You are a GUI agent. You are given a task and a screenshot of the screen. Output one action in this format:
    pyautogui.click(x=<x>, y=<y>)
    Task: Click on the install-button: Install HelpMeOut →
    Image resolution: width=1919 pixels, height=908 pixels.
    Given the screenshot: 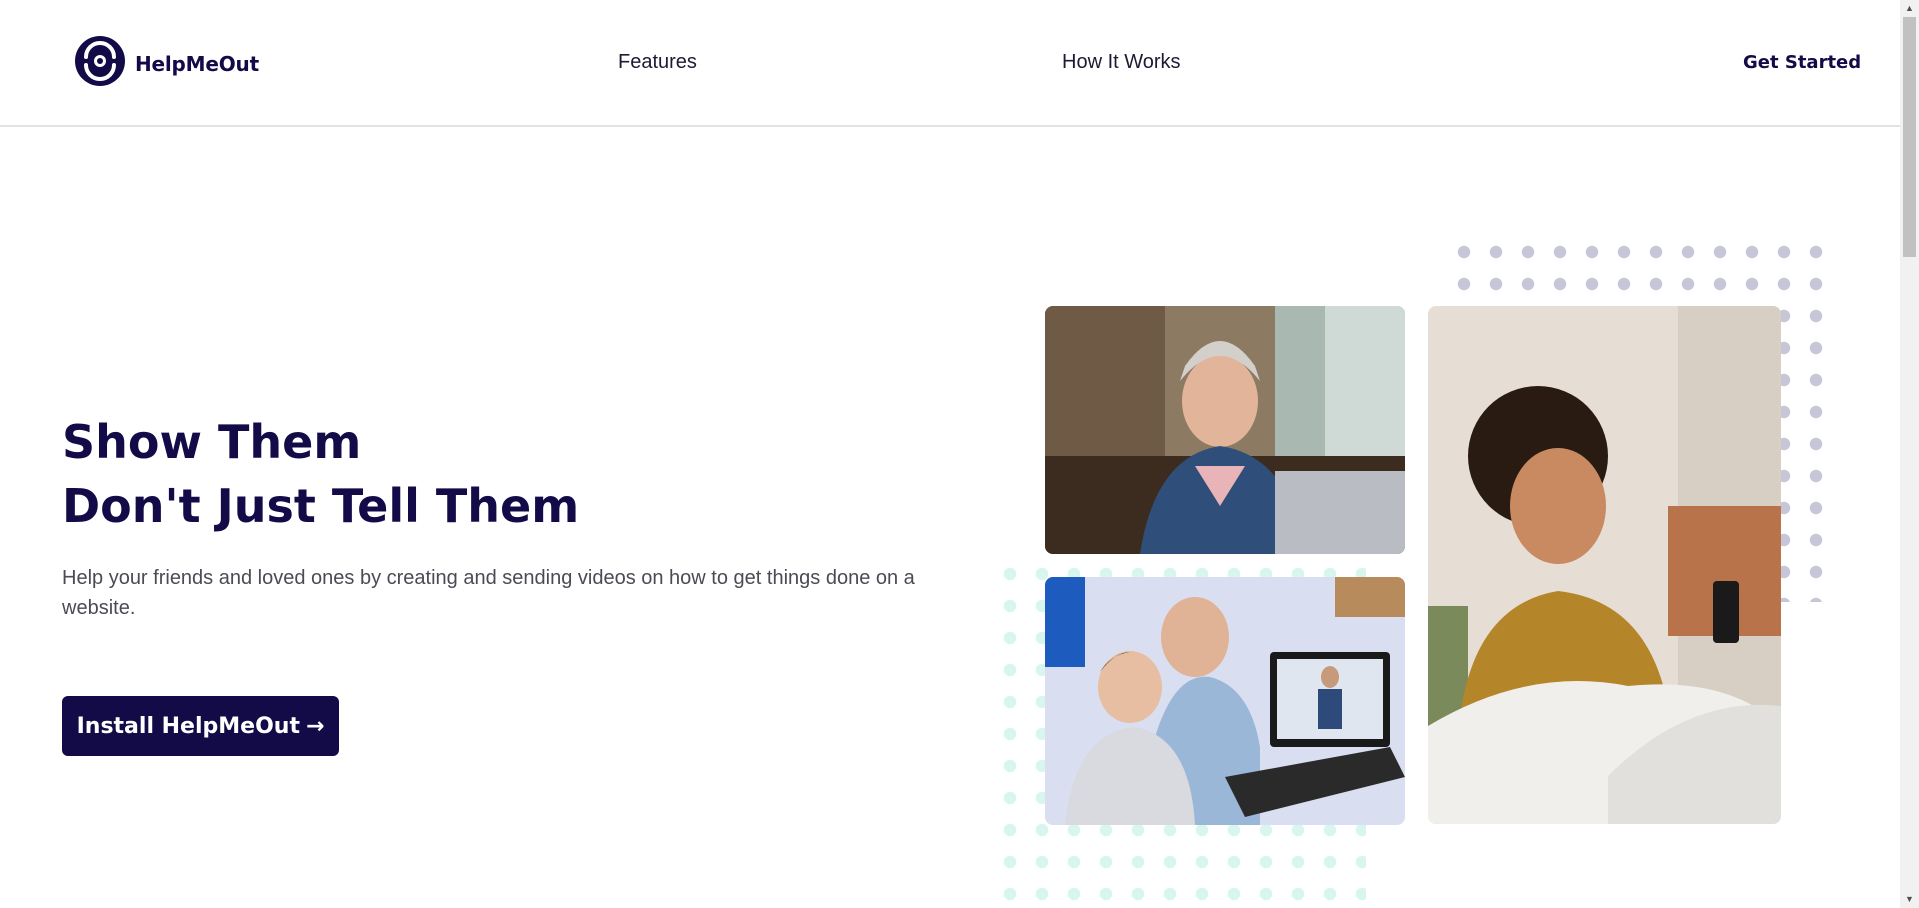 What is the action you would take?
    pyautogui.click(x=200, y=726)
    